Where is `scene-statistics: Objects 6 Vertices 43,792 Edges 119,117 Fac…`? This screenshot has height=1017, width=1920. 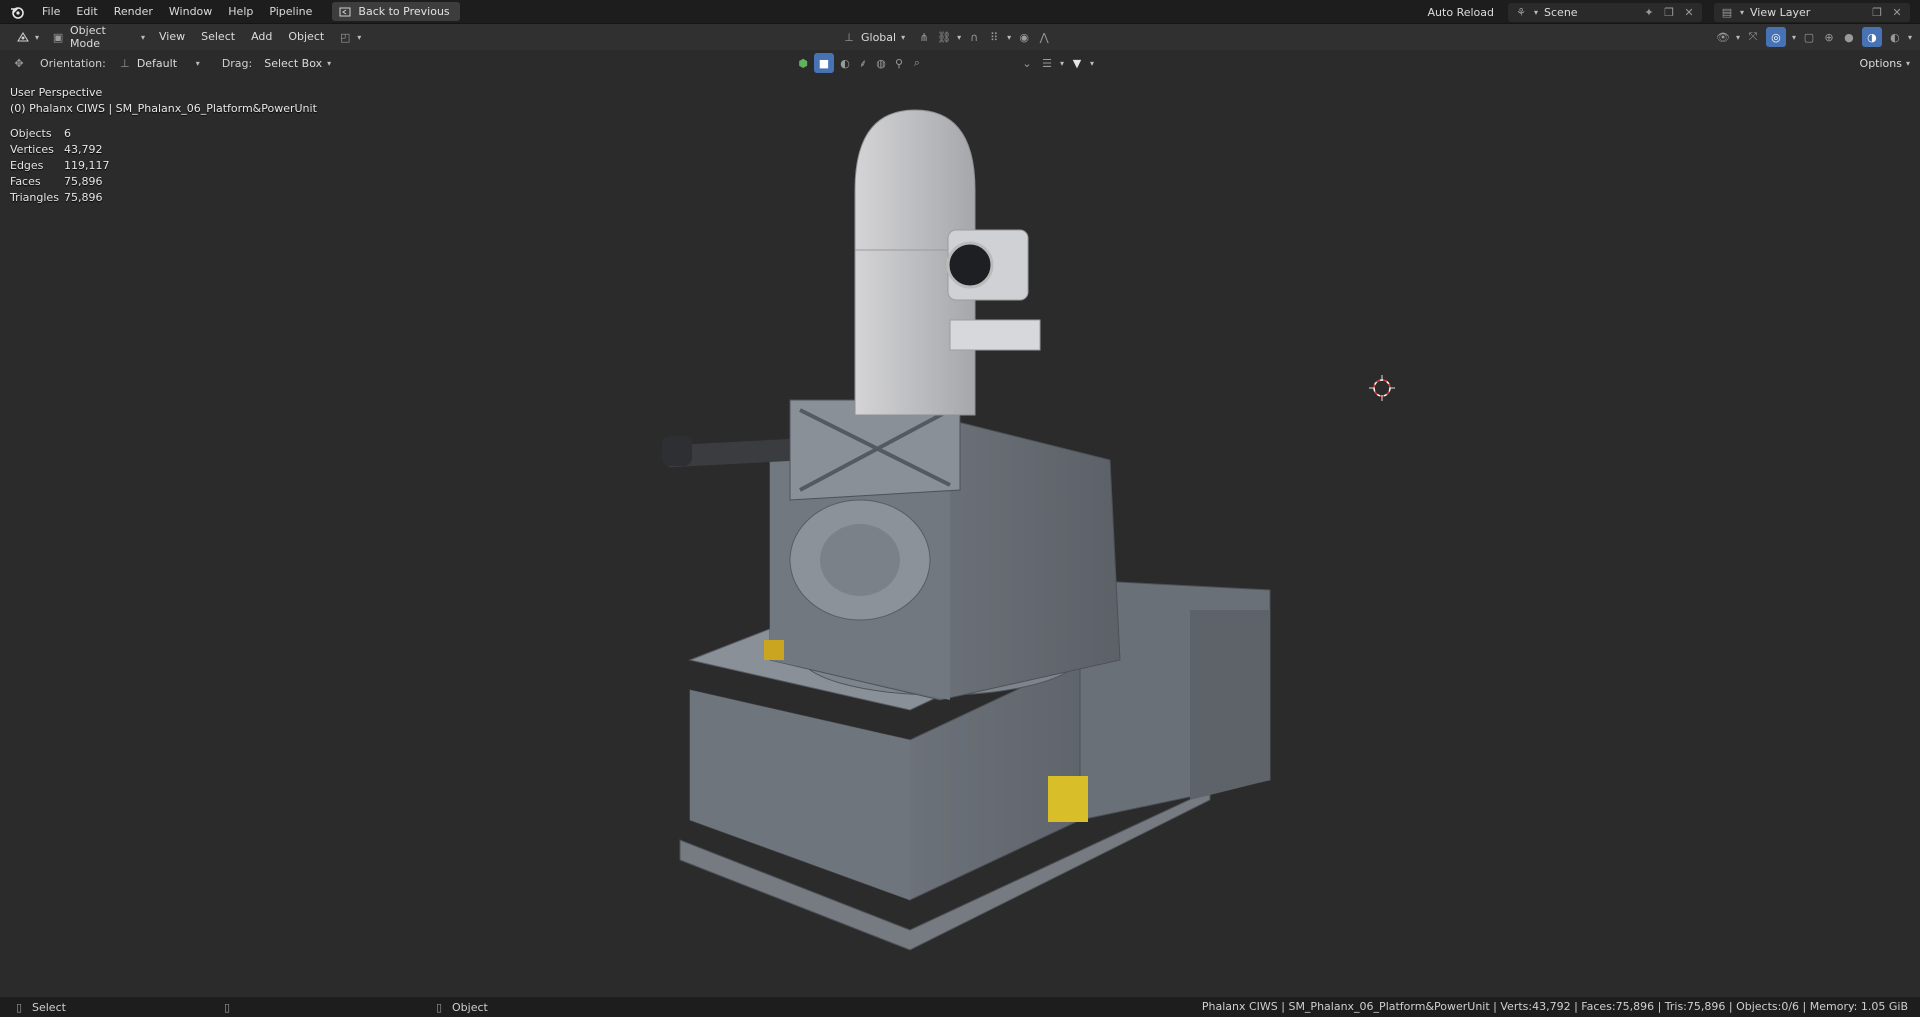
scene-statistics: Objects 6 Vertices 43,792 Edges 119,117 Fac… is located at coordinates (60, 166).